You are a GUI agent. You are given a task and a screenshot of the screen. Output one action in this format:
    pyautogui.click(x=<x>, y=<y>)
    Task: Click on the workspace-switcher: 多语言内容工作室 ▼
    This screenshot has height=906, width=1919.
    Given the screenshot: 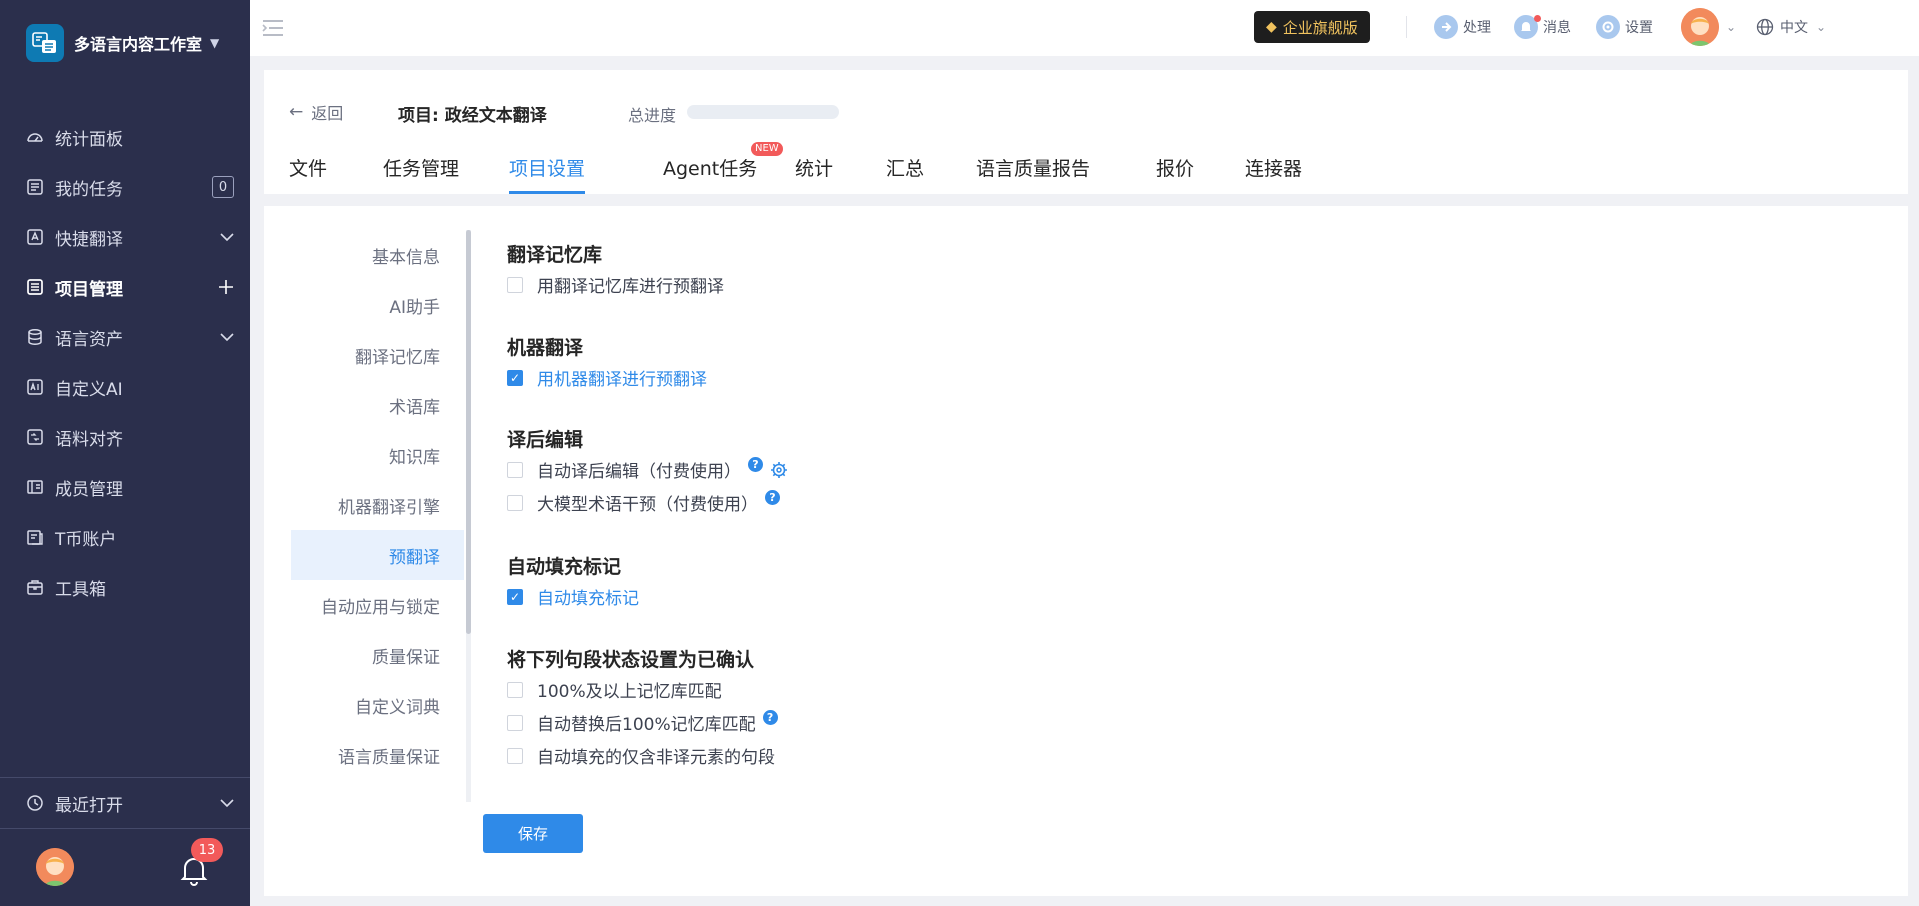 What is the action you would take?
    pyautogui.click(x=125, y=43)
    